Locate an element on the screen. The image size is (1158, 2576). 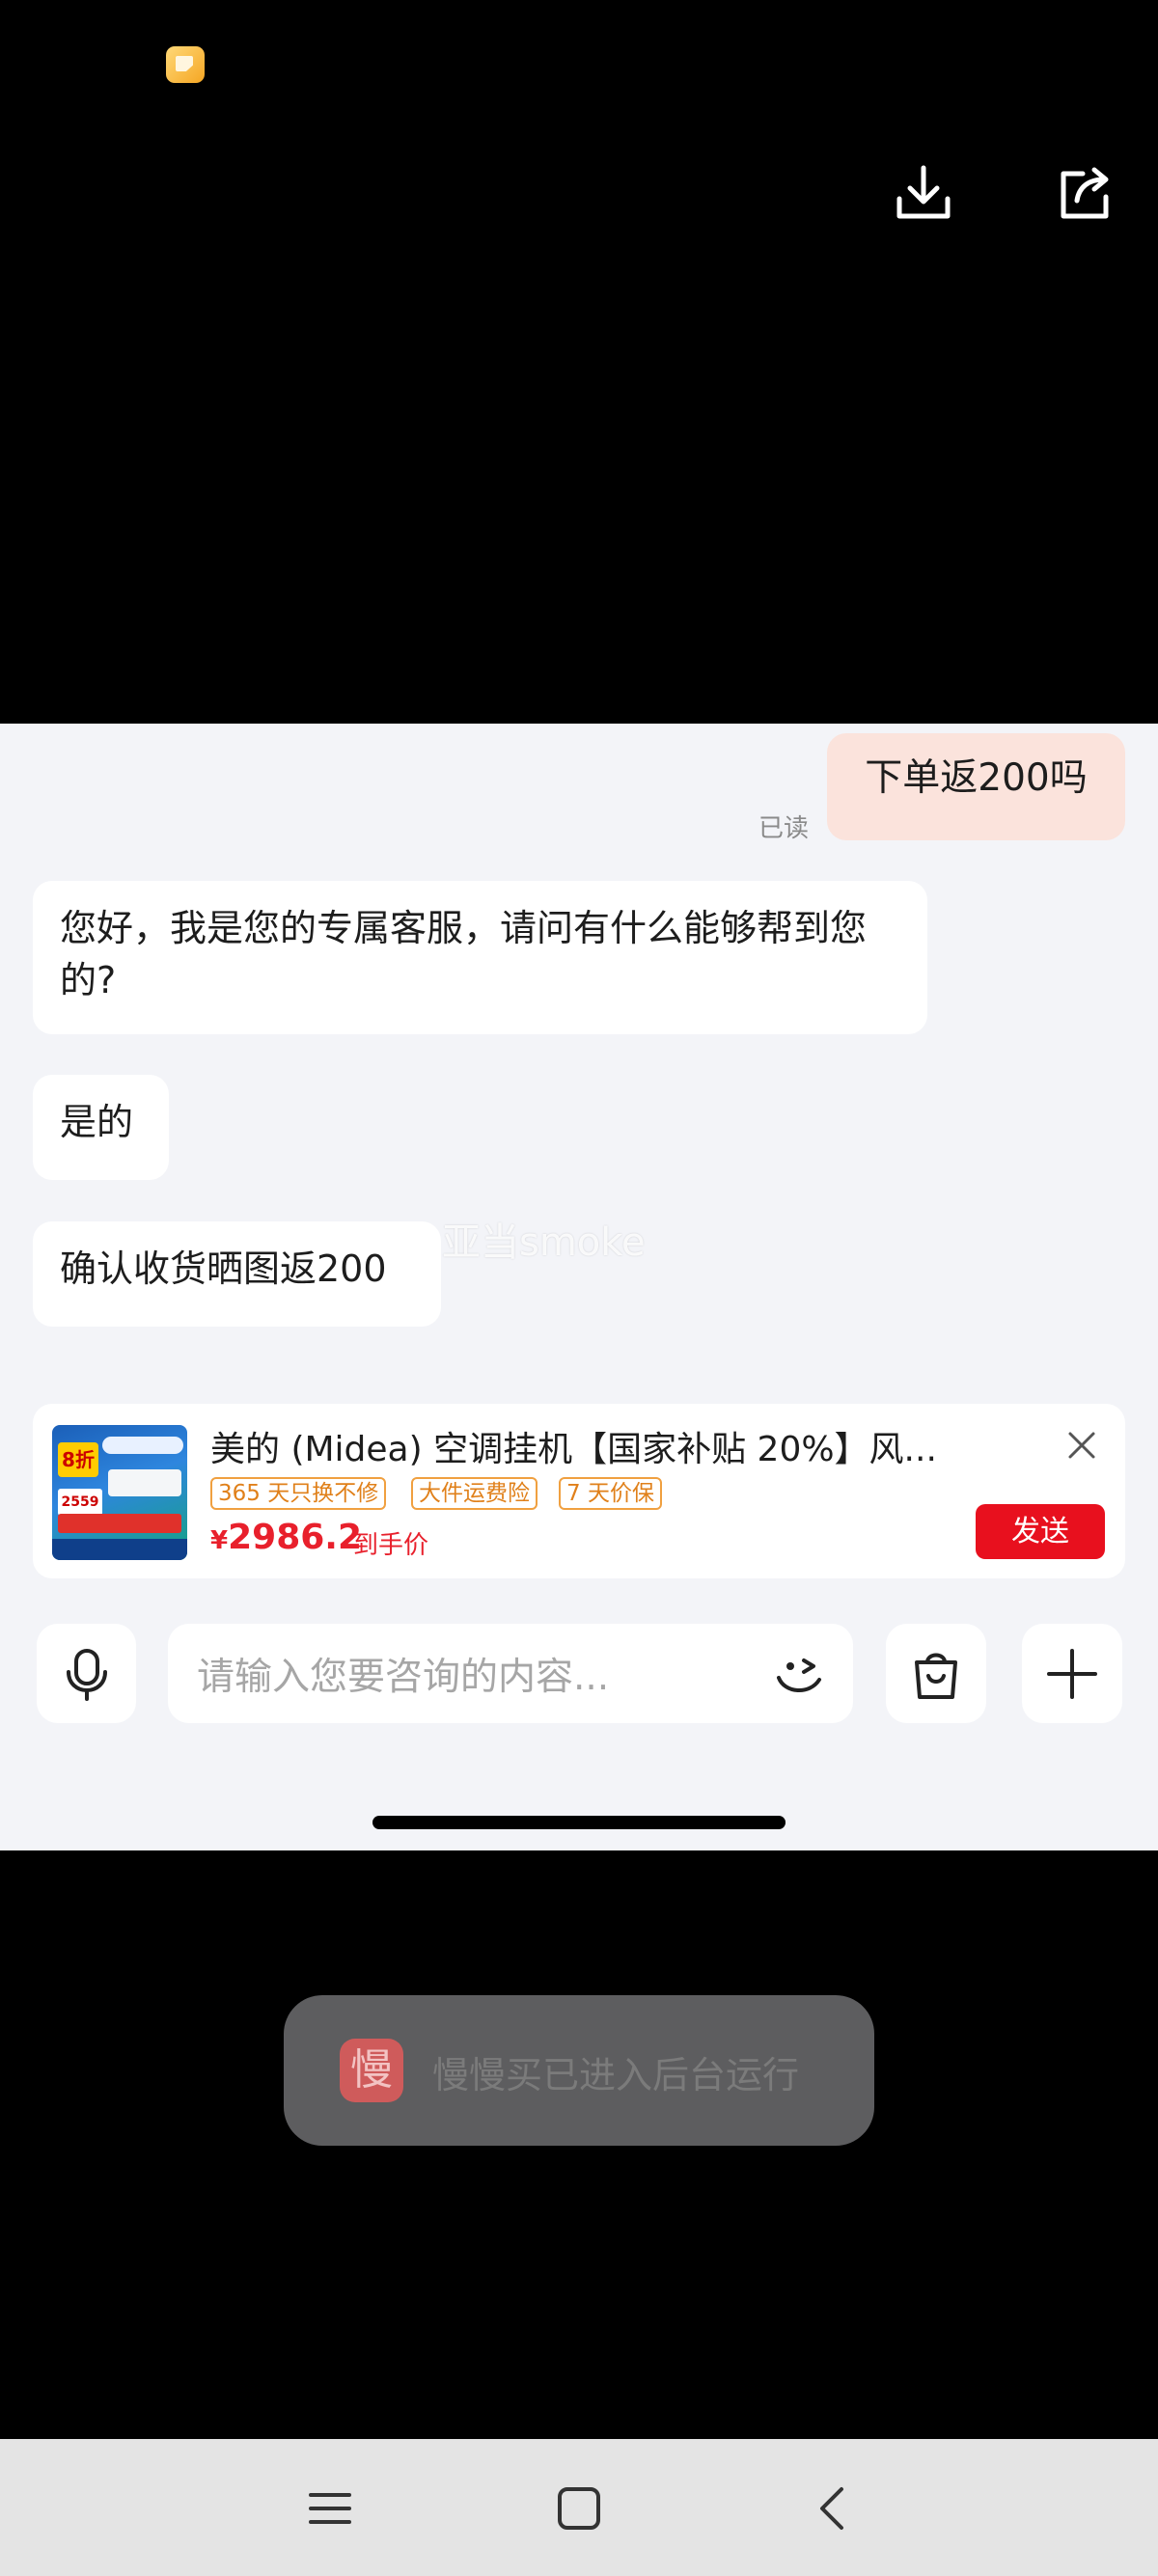
price-suffix: 到手价 is located at coordinates (391, 1545).